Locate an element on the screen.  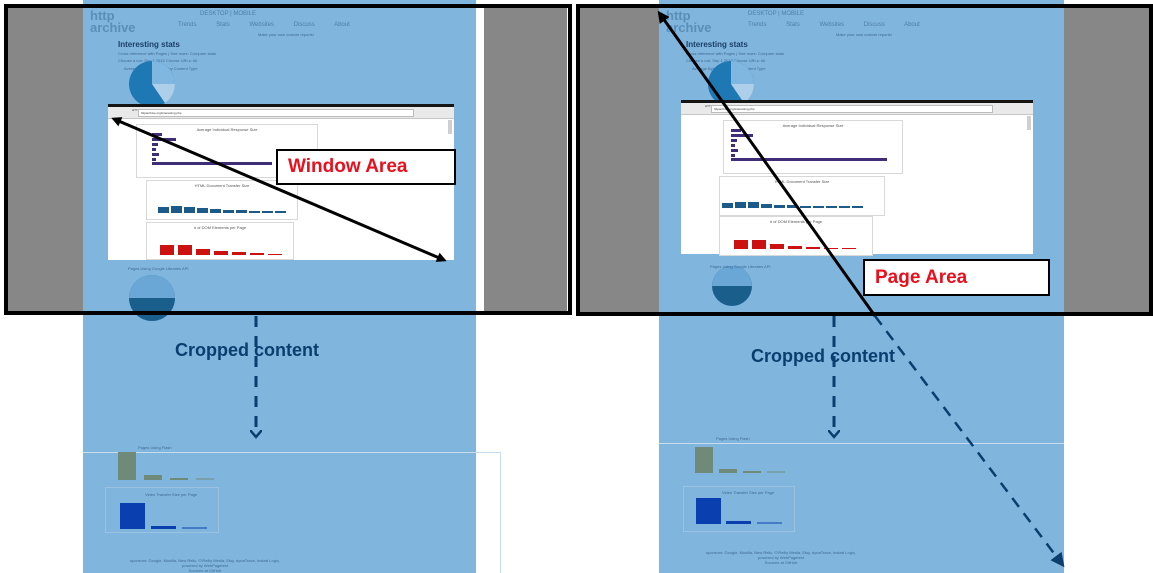
page-diagonal-arrow is located at coordinates (767, 163).